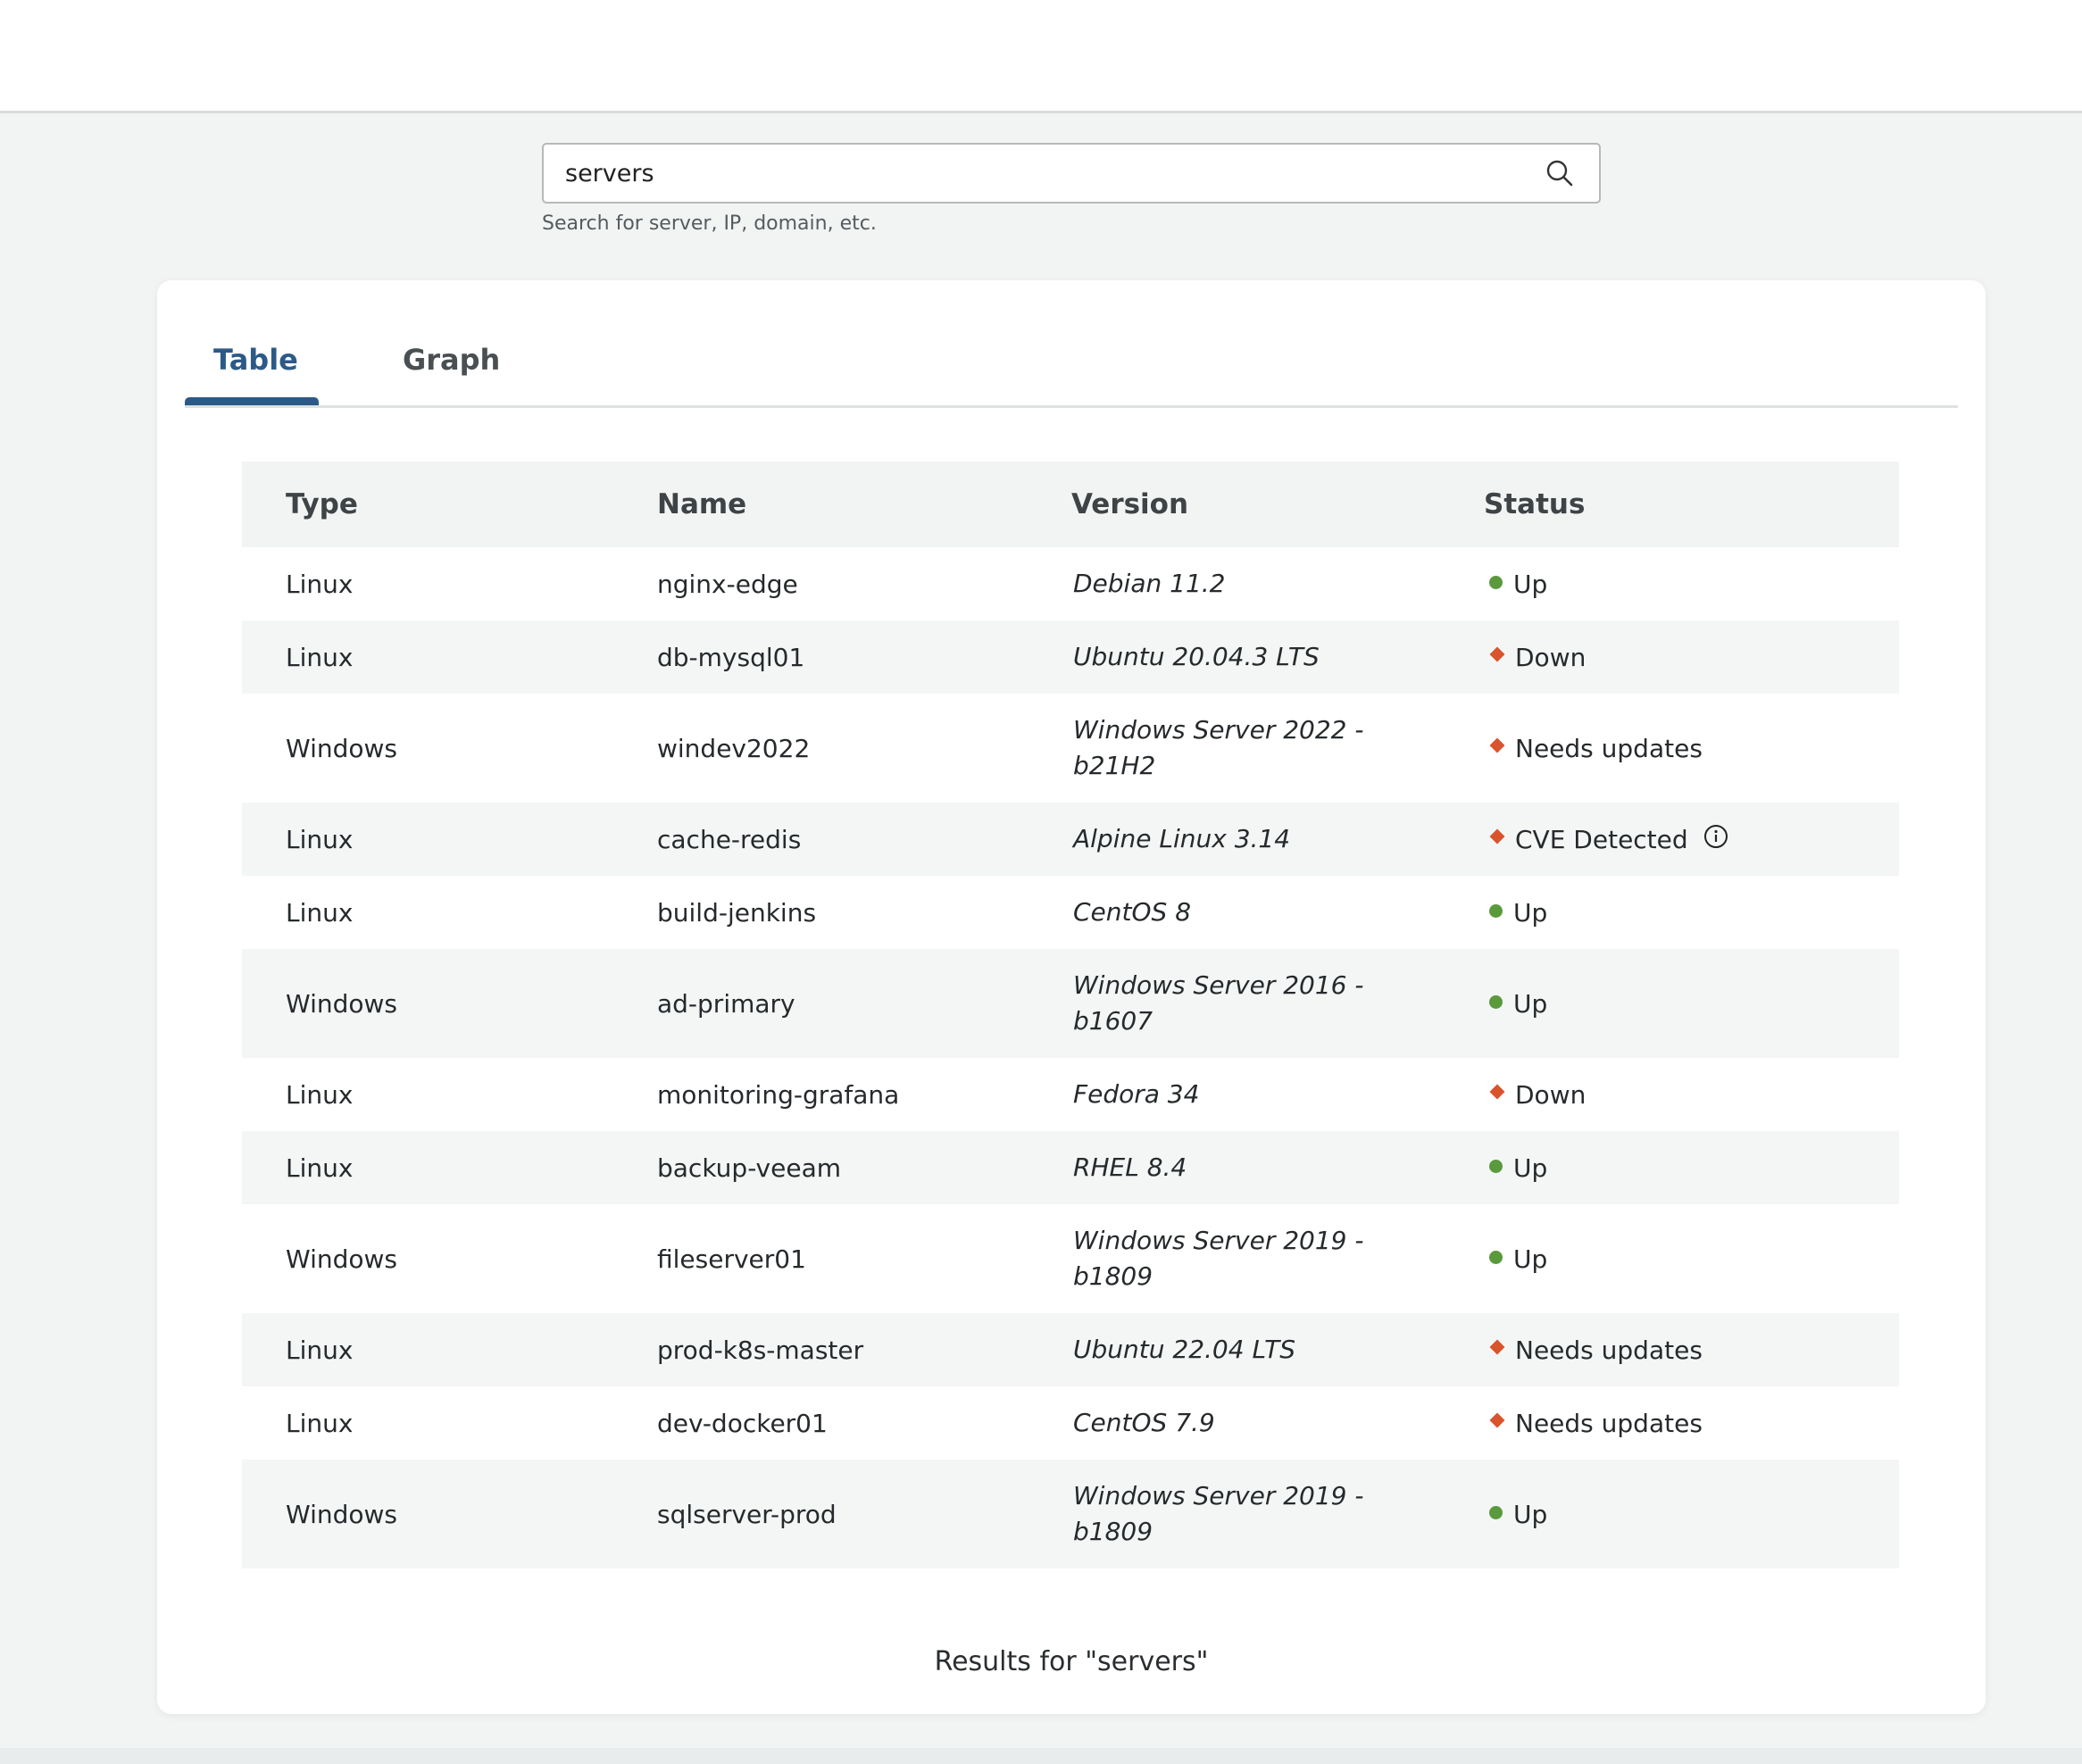  Describe the element at coordinates (1041, 1756) in the screenshot. I see `bottom-strip` at that location.